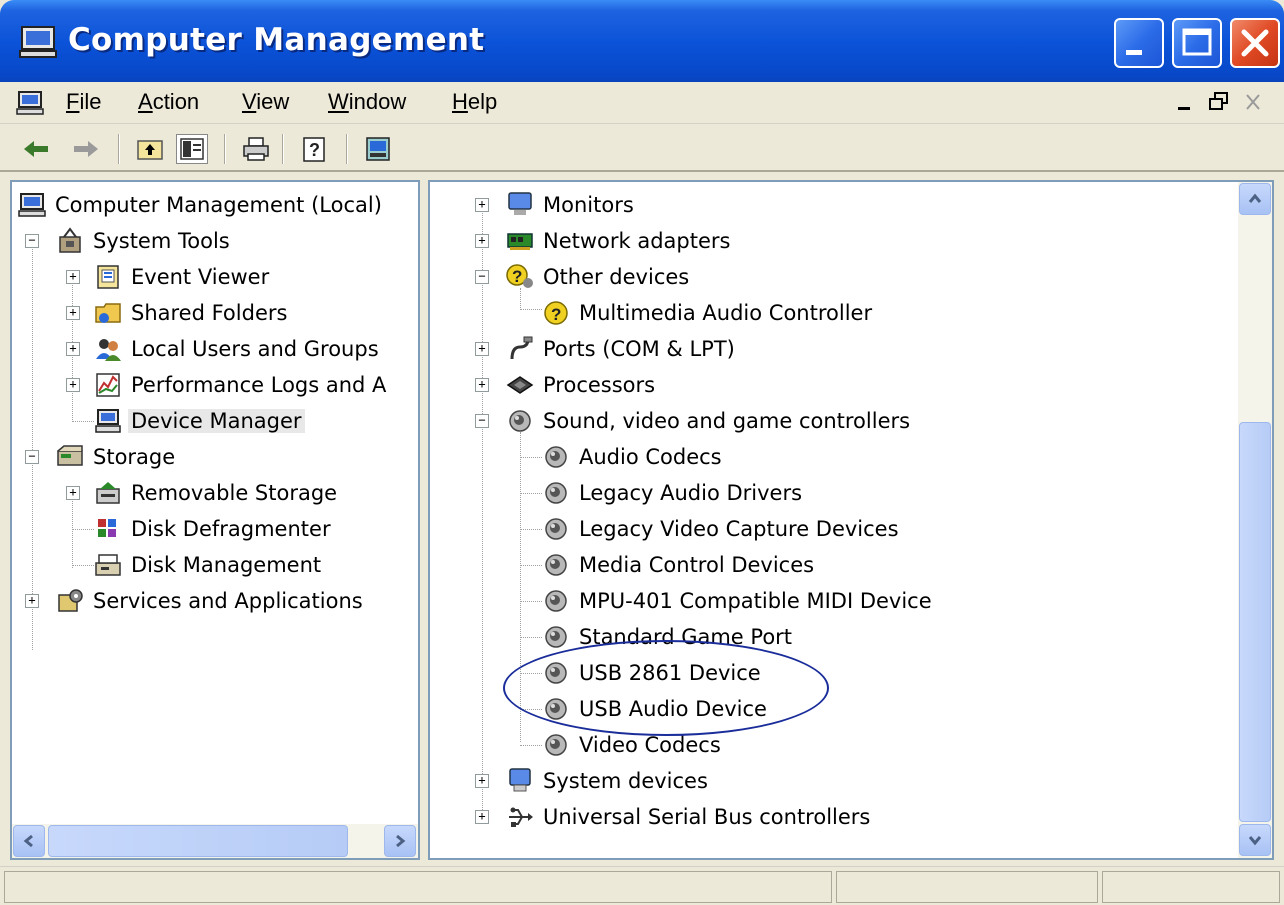  I want to click on device-category-monitors: Monitors, so click(571, 205).